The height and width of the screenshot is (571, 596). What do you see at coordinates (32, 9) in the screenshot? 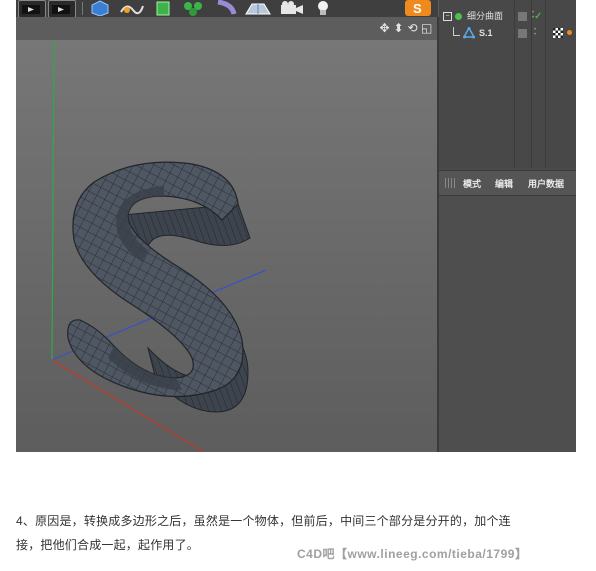
I see `render-view-icon` at bounding box center [32, 9].